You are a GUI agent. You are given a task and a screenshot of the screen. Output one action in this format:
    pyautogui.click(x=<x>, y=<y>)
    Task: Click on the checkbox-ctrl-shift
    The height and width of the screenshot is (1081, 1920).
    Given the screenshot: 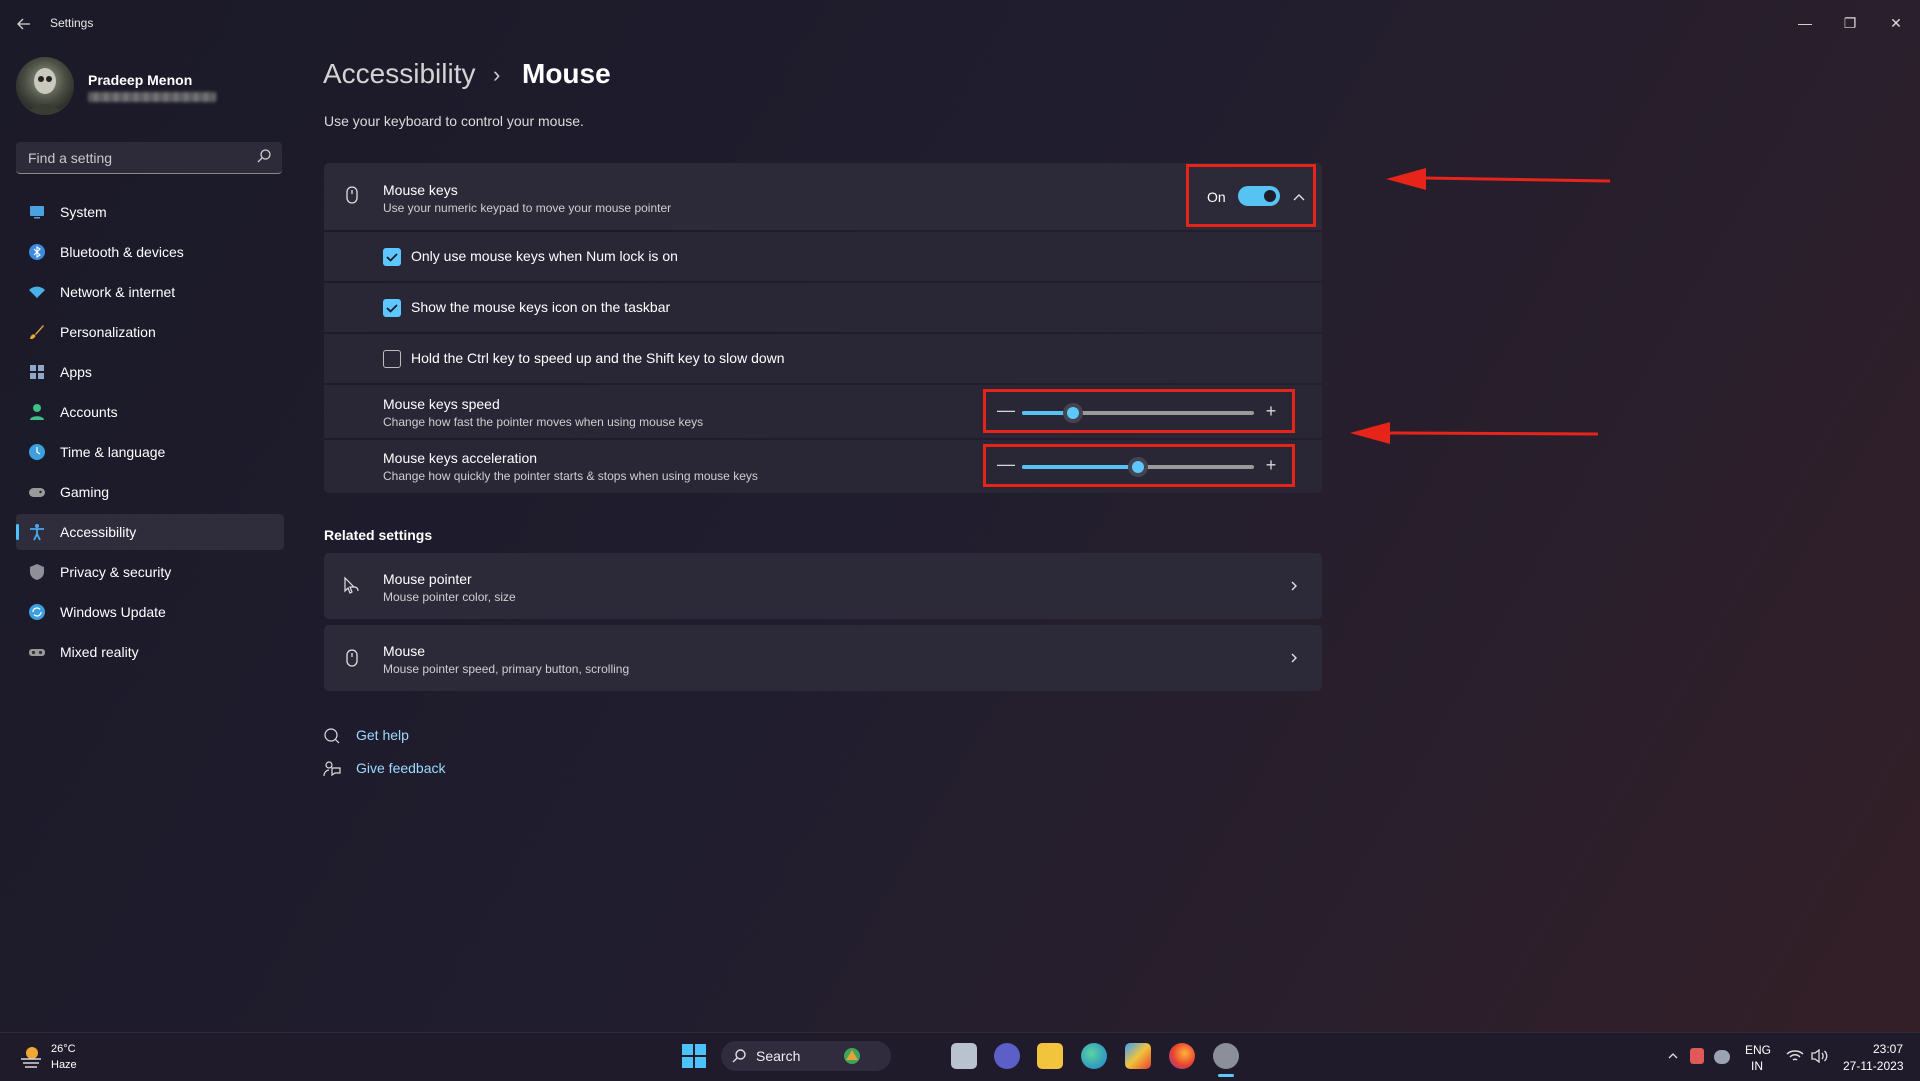 What is the action you would take?
    pyautogui.click(x=392, y=359)
    